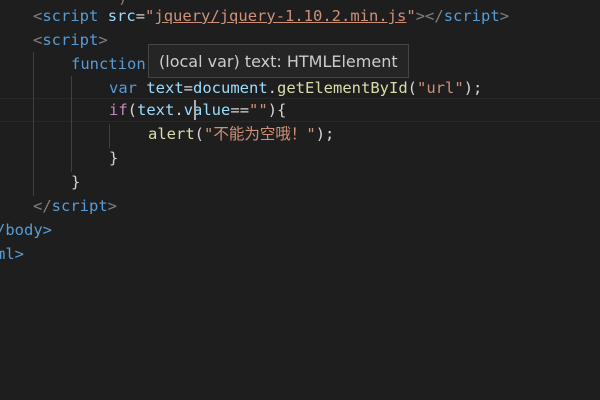 This screenshot has width=600, height=400. Describe the element at coordinates (108, 64) in the screenshot. I see `code-line-3: function` at that location.